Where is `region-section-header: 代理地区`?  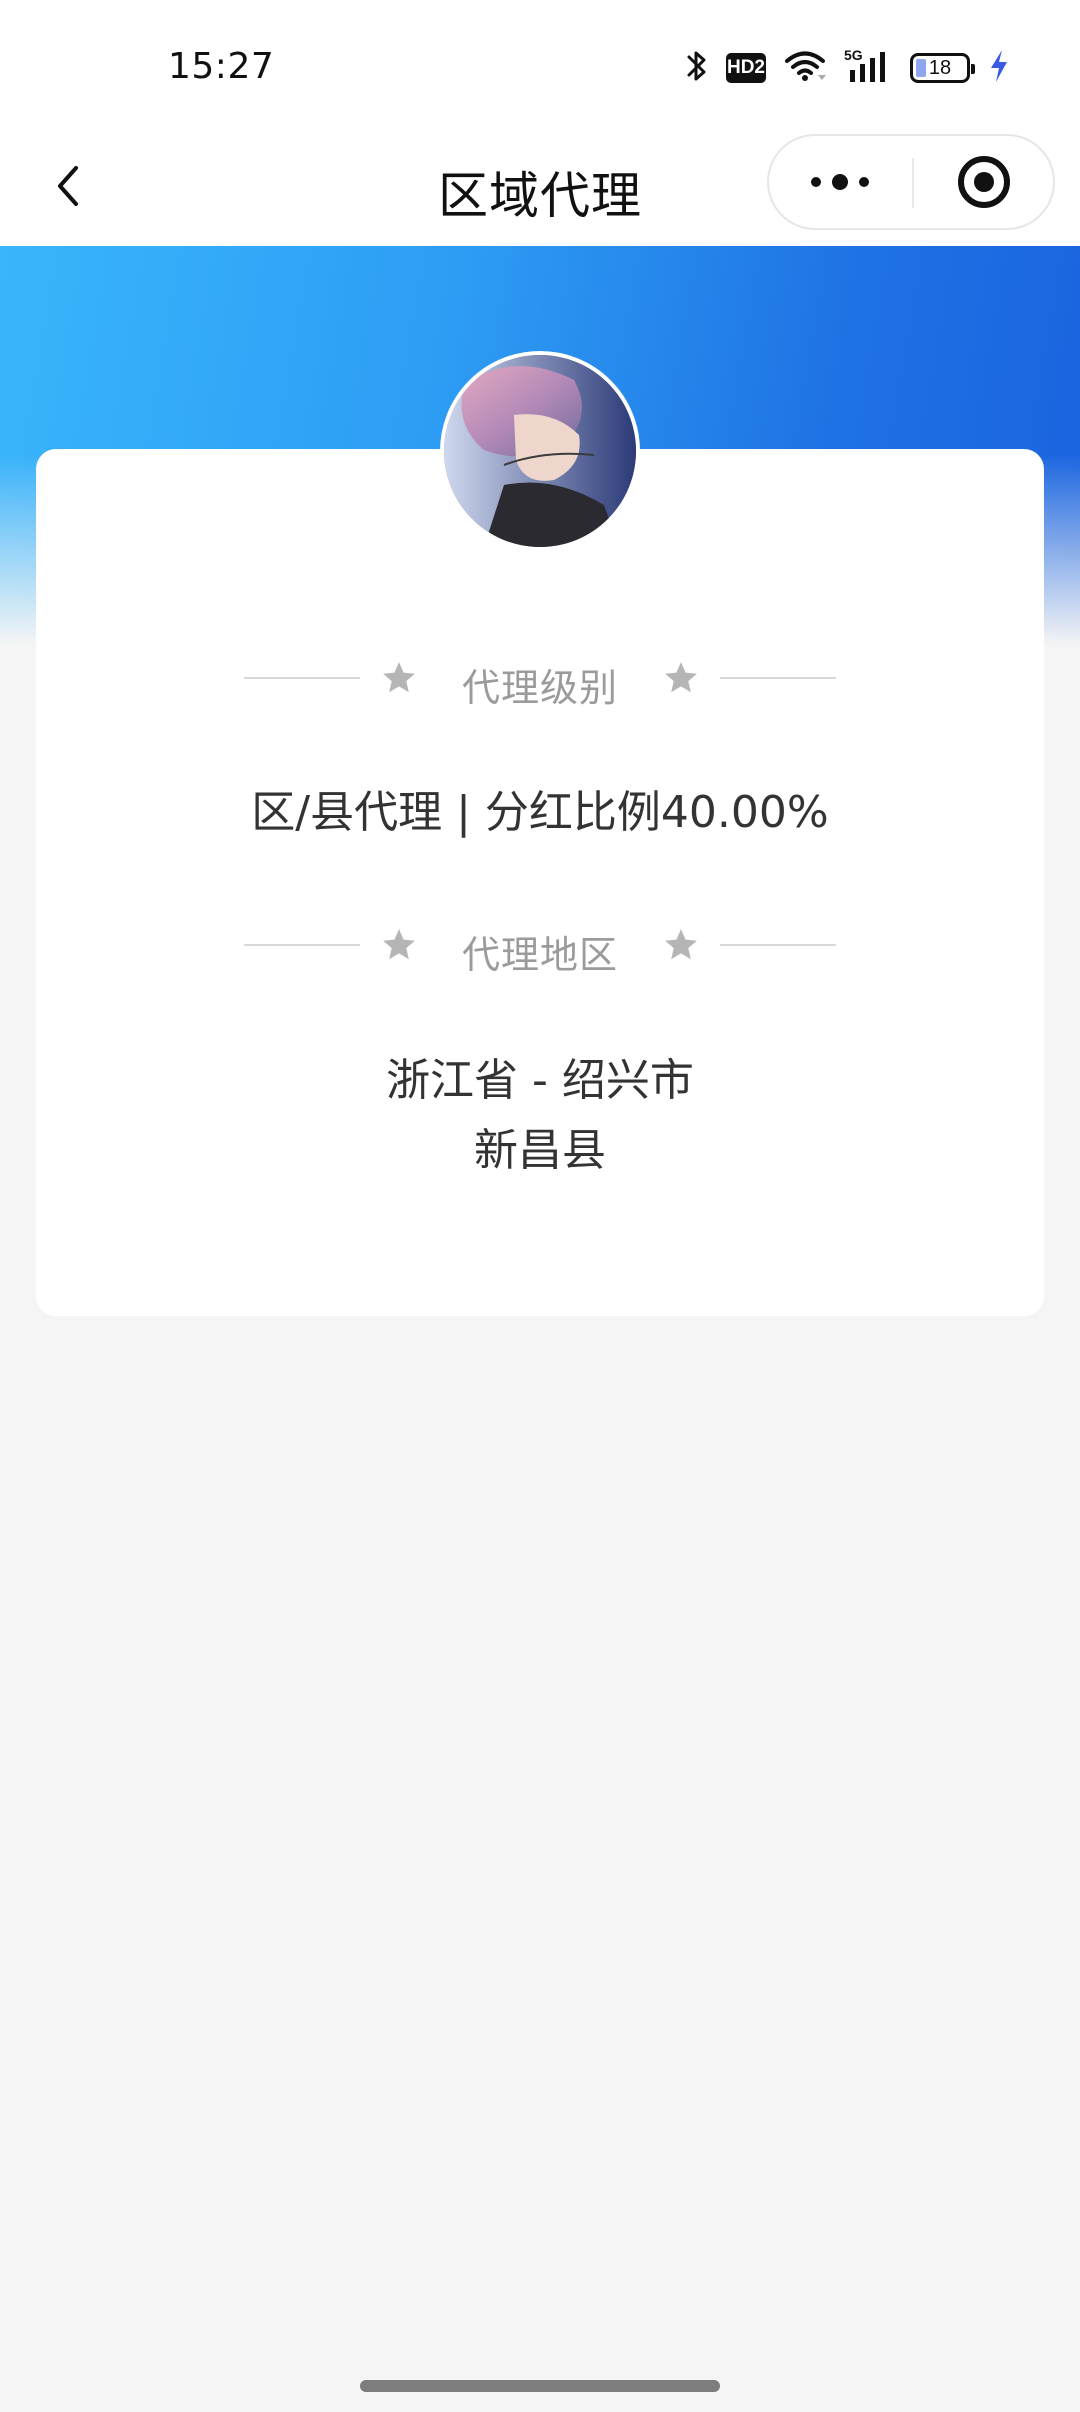 region-section-header: 代理地区 is located at coordinates (540, 948).